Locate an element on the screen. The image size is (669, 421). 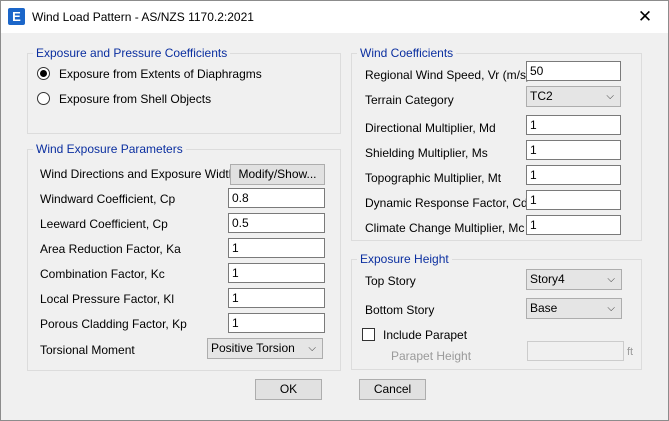
leeward-label: Leeward Coefficient, Cp is located at coordinates (104, 224).